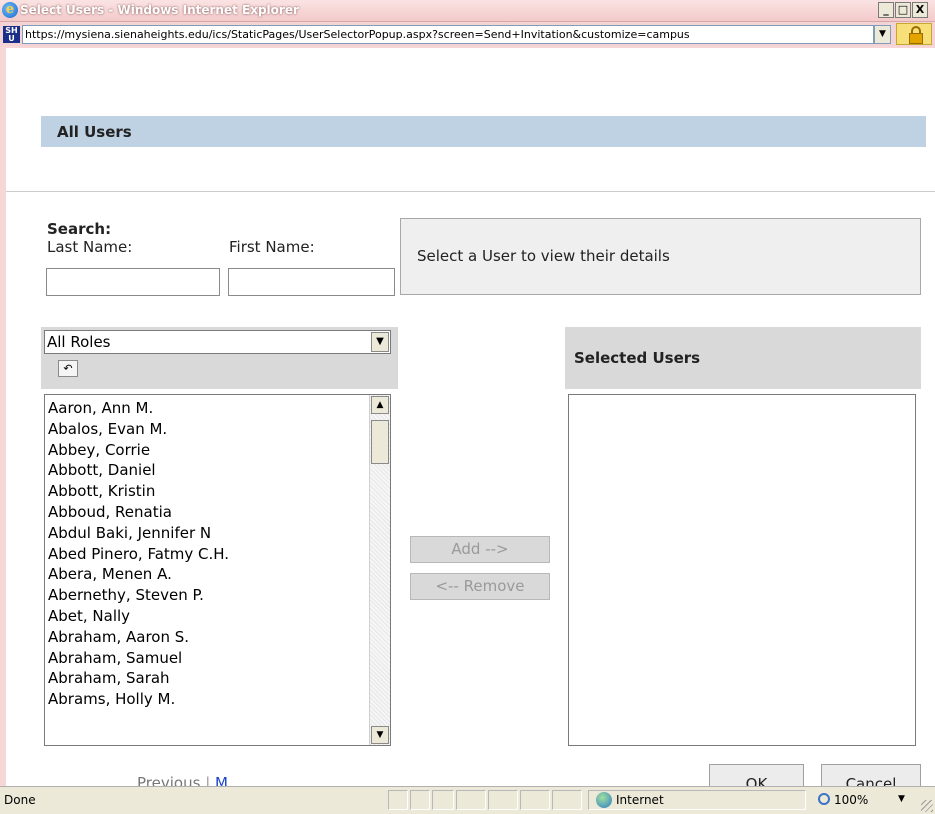 The image size is (935, 814). Describe the element at coordinates (68, 368) in the screenshot. I see `reset-filter-button: ↶` at that location.